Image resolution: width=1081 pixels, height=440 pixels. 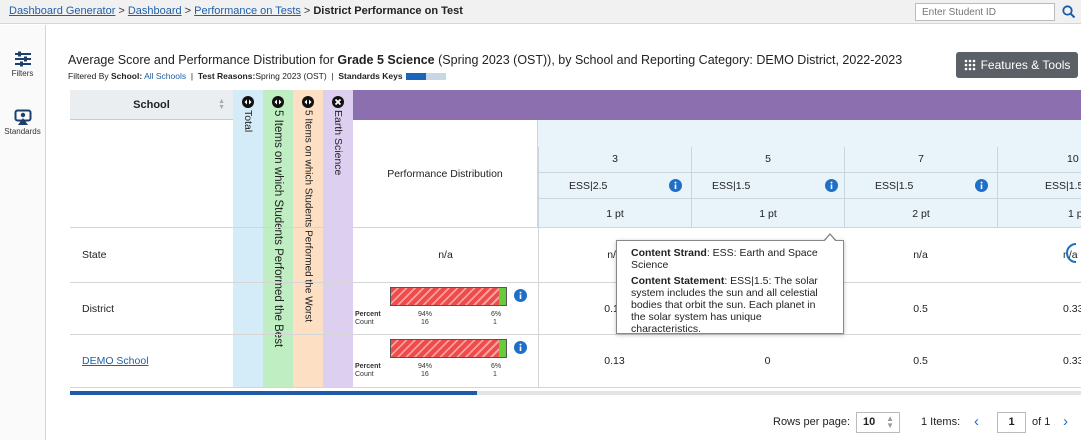 I want to click on left-rail: Filters Standards, so click(x=23, y=232).